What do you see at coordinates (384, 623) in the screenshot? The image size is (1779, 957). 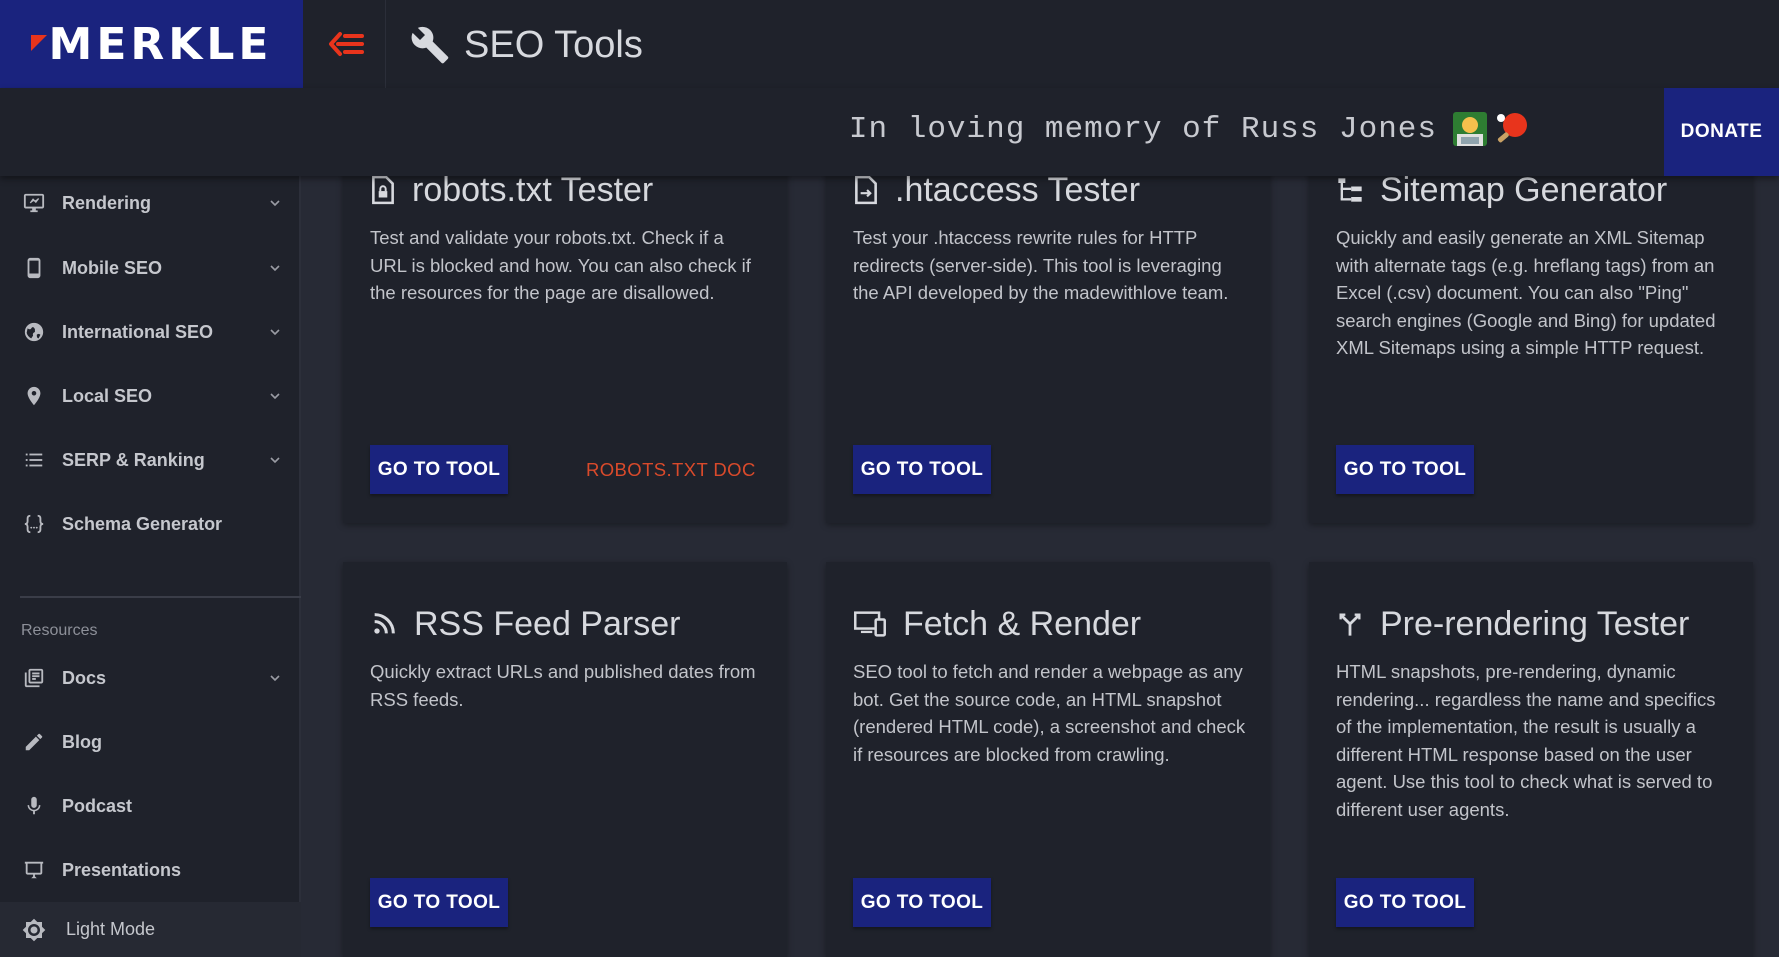 I see `rss-icon` at bounding box center [384, 623].